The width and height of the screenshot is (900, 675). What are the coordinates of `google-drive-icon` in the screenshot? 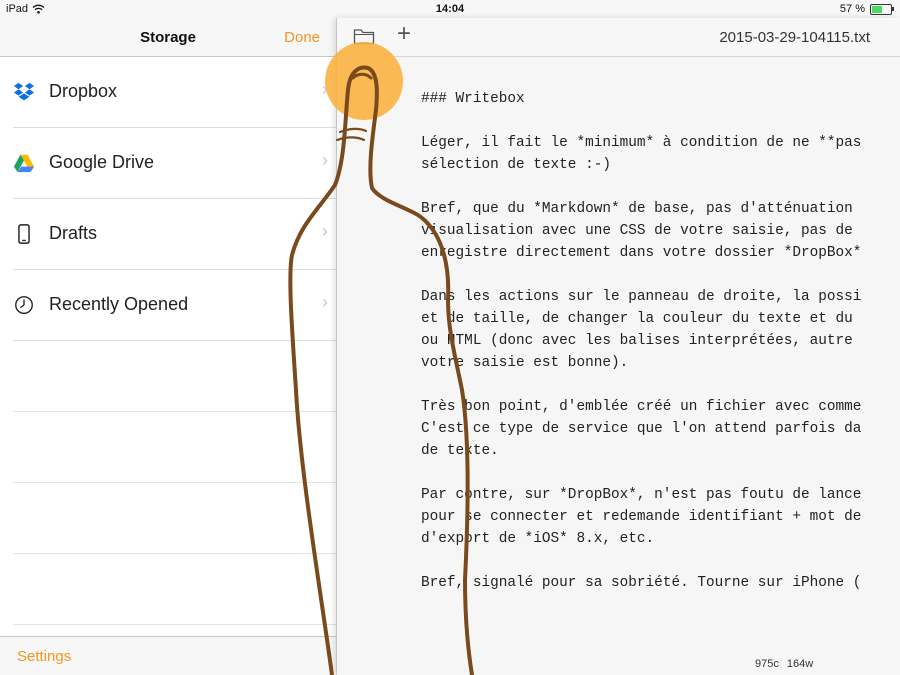 It's located at (24, 163).